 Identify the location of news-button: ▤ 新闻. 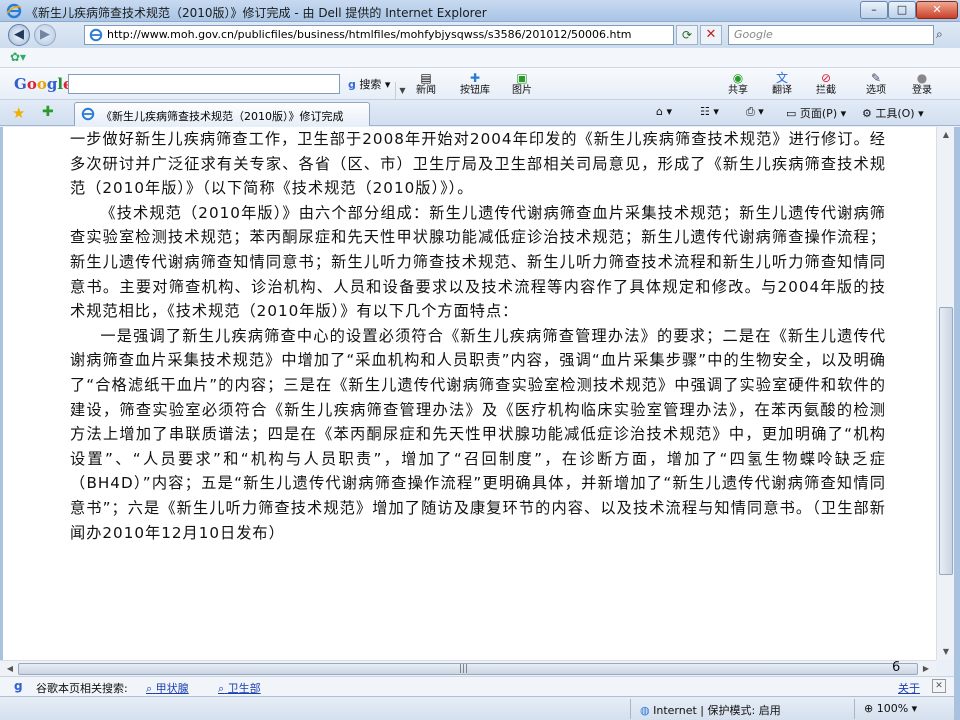
(426, 85).